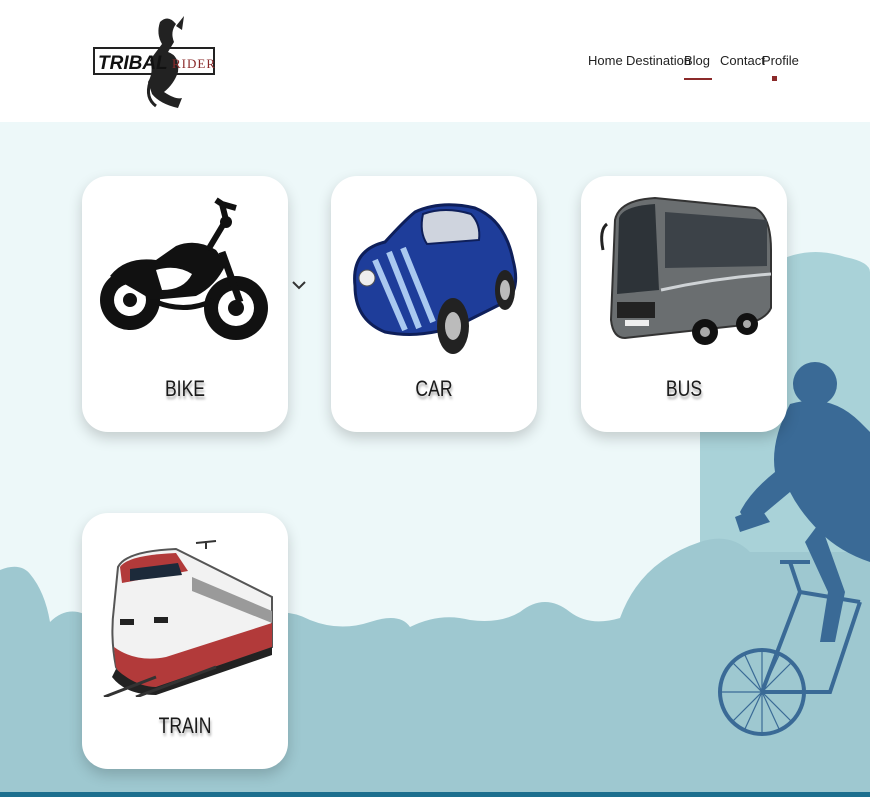  I want to click on nav-destination: Destination, so click(658, 67).